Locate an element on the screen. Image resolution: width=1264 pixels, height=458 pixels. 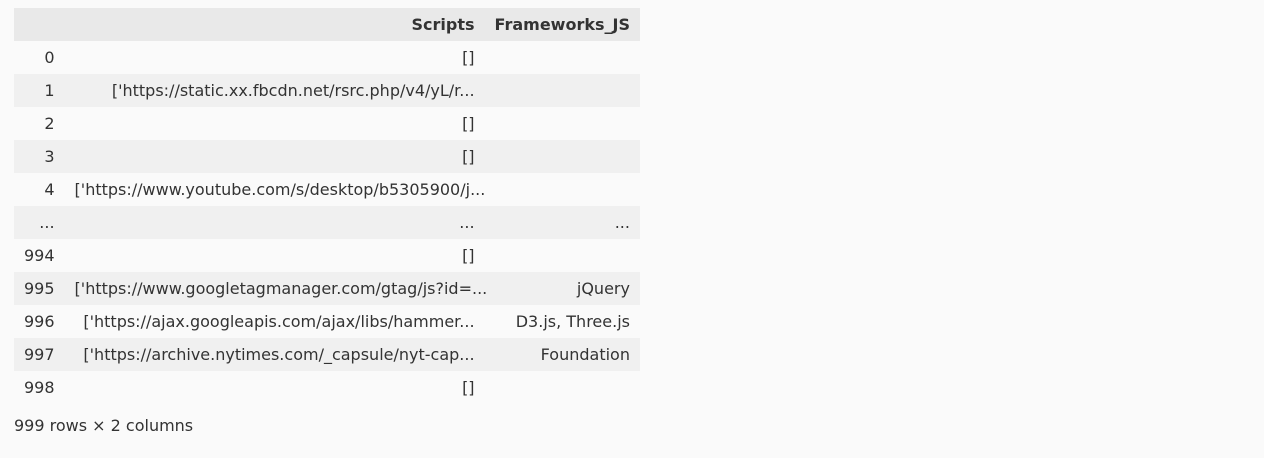
dataframe-shape-text: 999 rows × 2 columns is located at coordinates (104, 425).